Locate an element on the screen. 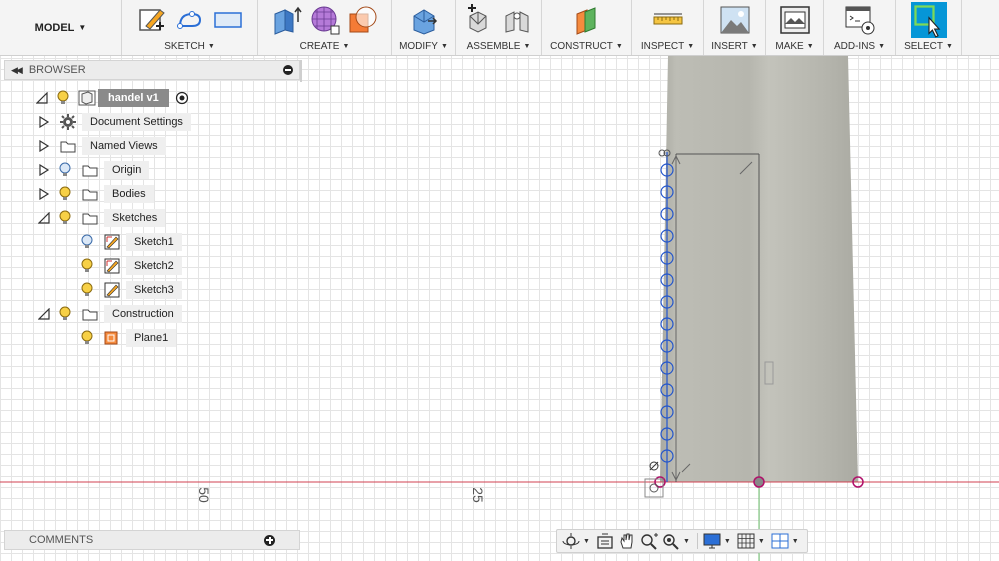 The width and height of the screenshot is (999, 561). zoom-icon is located at coordinates (649, 541).